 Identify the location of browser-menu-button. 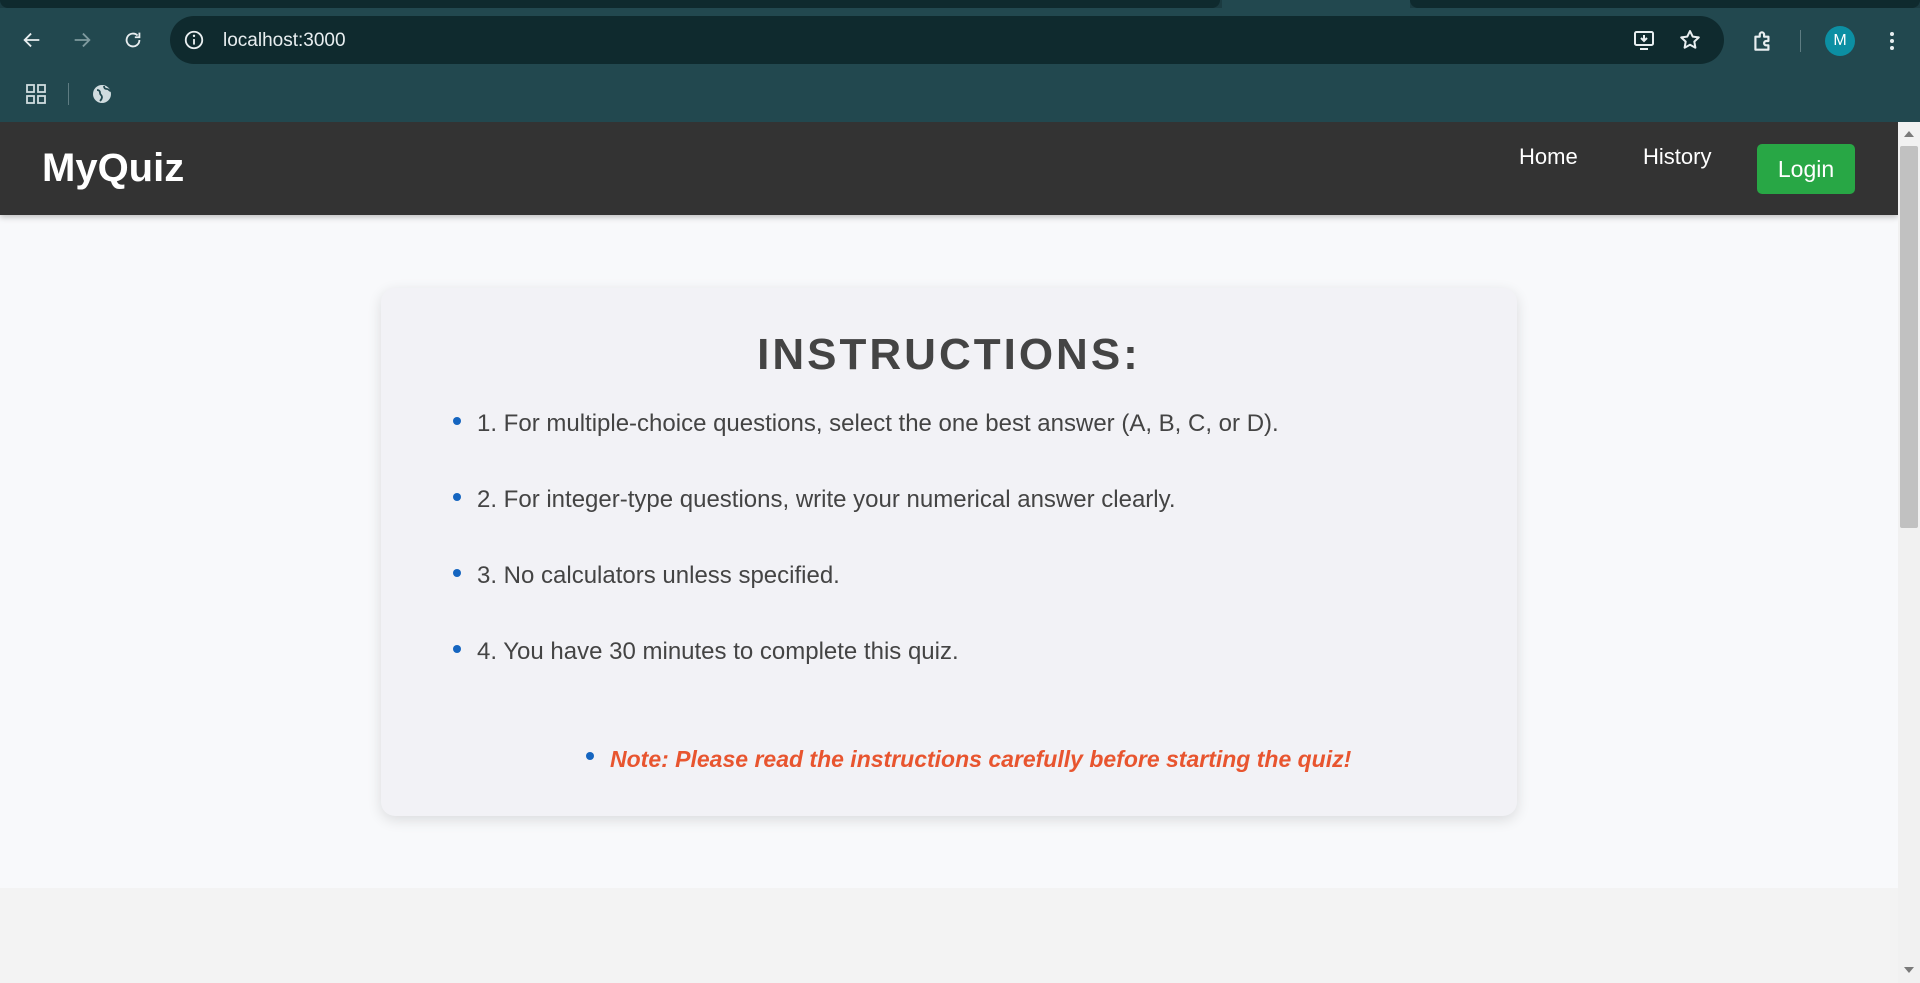
(1892, 41).